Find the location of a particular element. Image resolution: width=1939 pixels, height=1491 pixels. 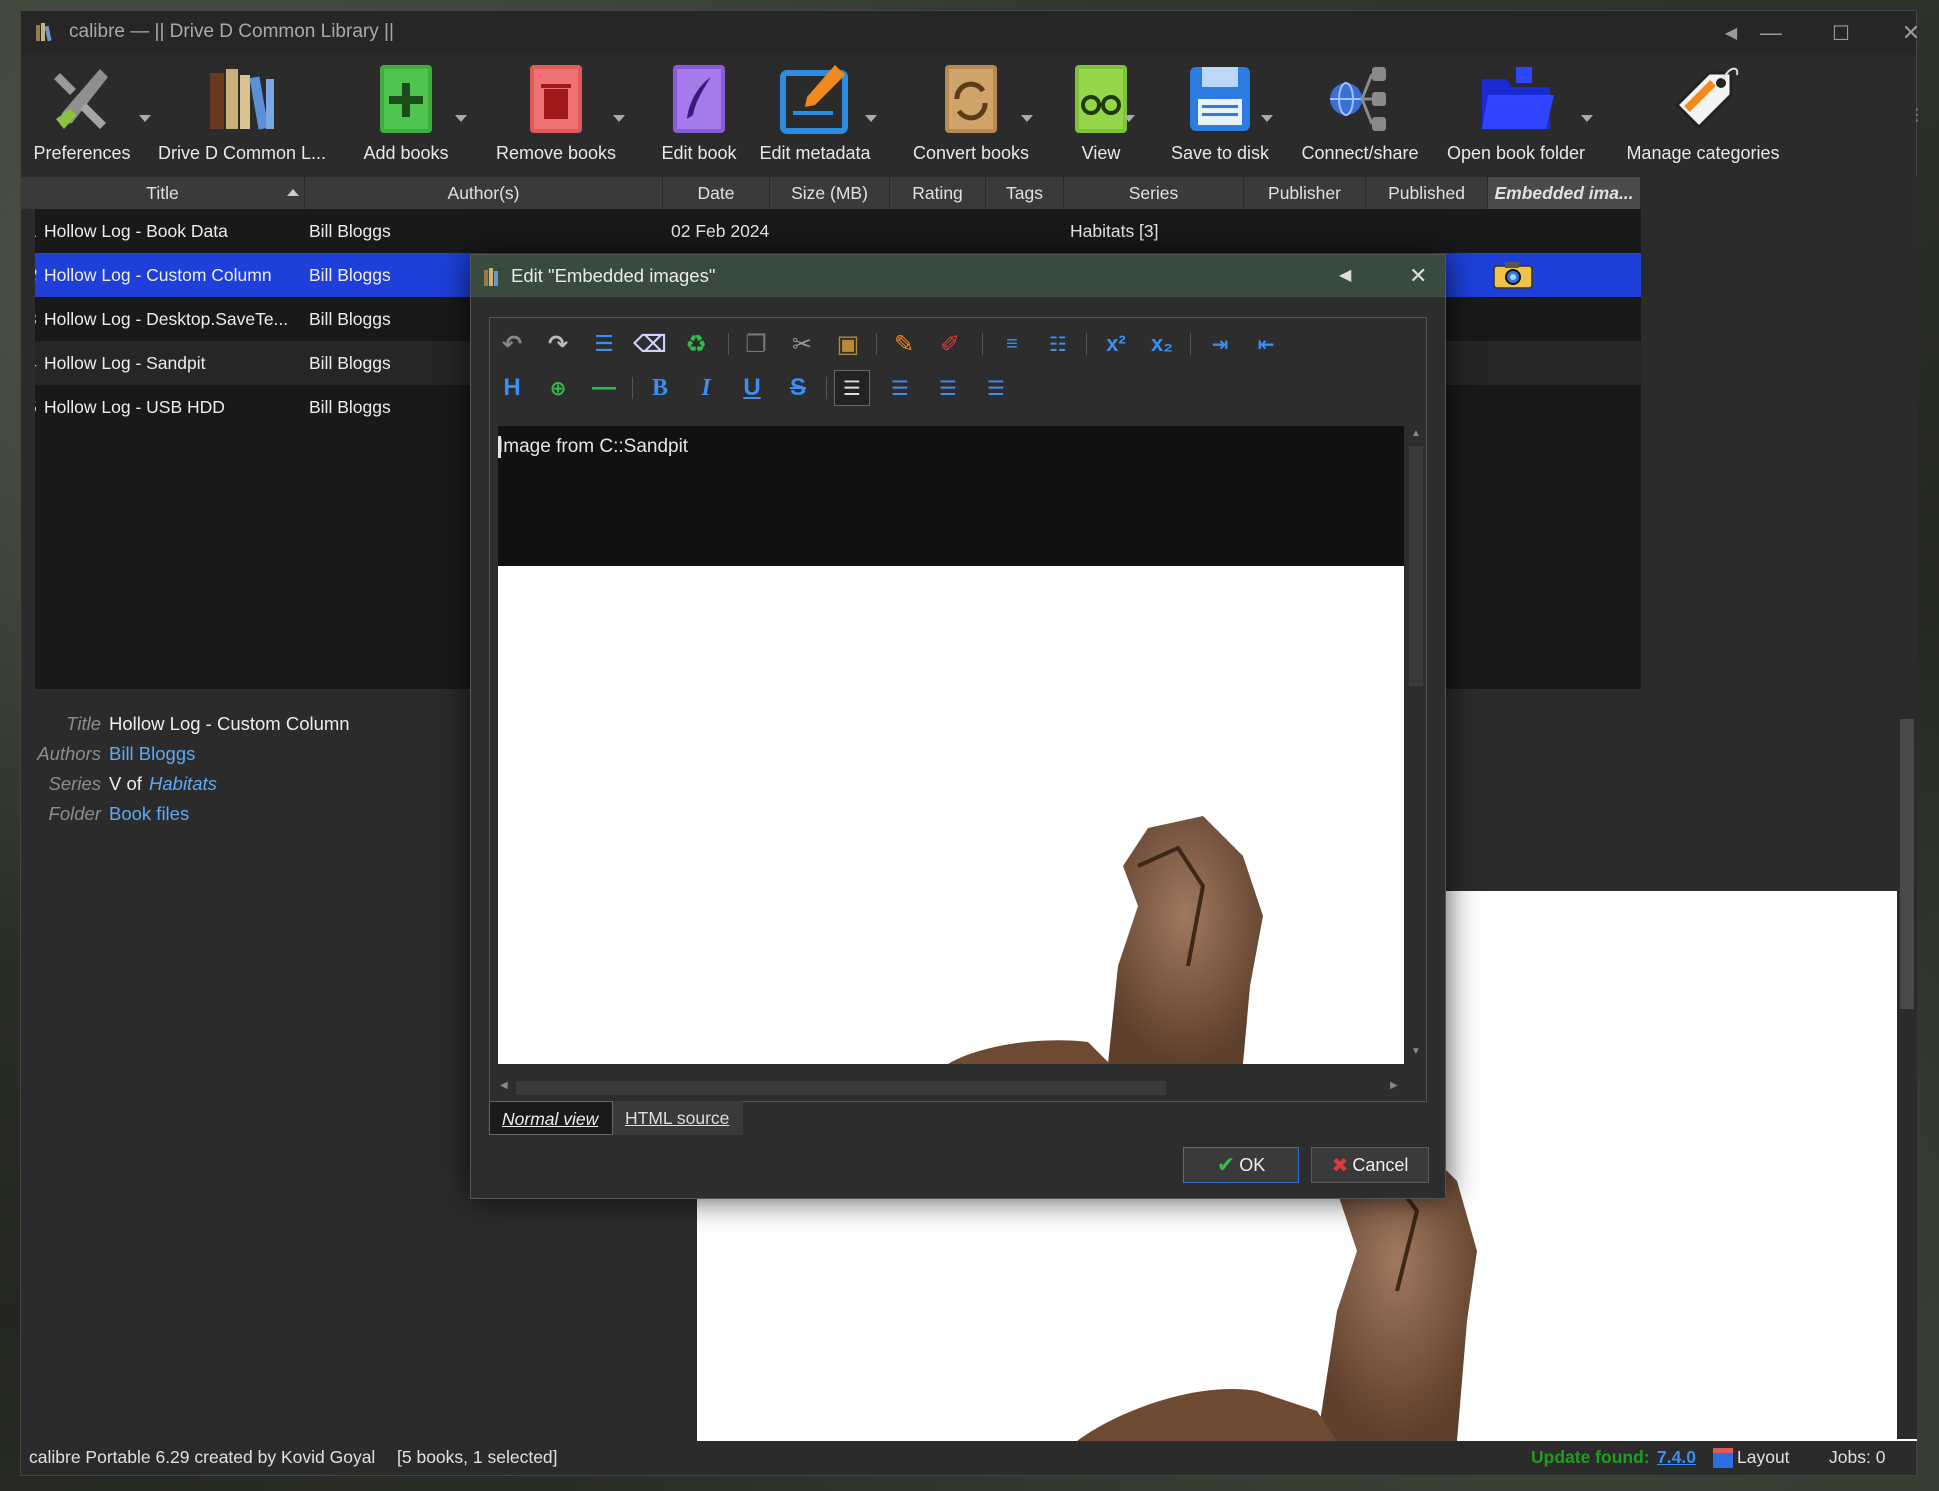

details-authors-link: Bill Bloggs is located at coordinates (152, 754).